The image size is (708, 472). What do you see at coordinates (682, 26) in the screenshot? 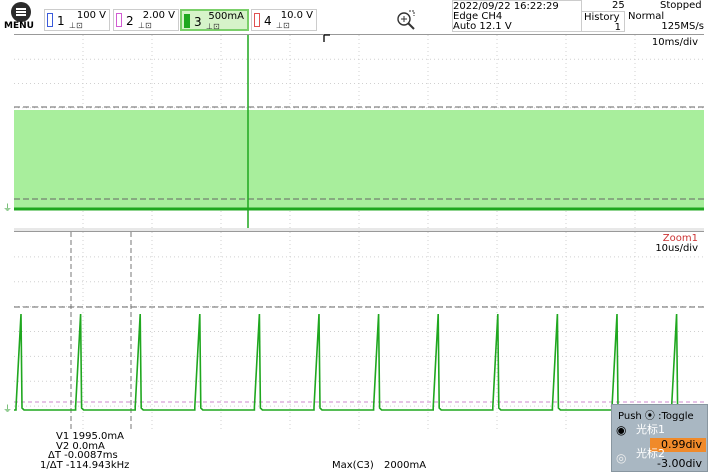
I see `sample-rate: 125MS/s` at bounding box center [682, 26].